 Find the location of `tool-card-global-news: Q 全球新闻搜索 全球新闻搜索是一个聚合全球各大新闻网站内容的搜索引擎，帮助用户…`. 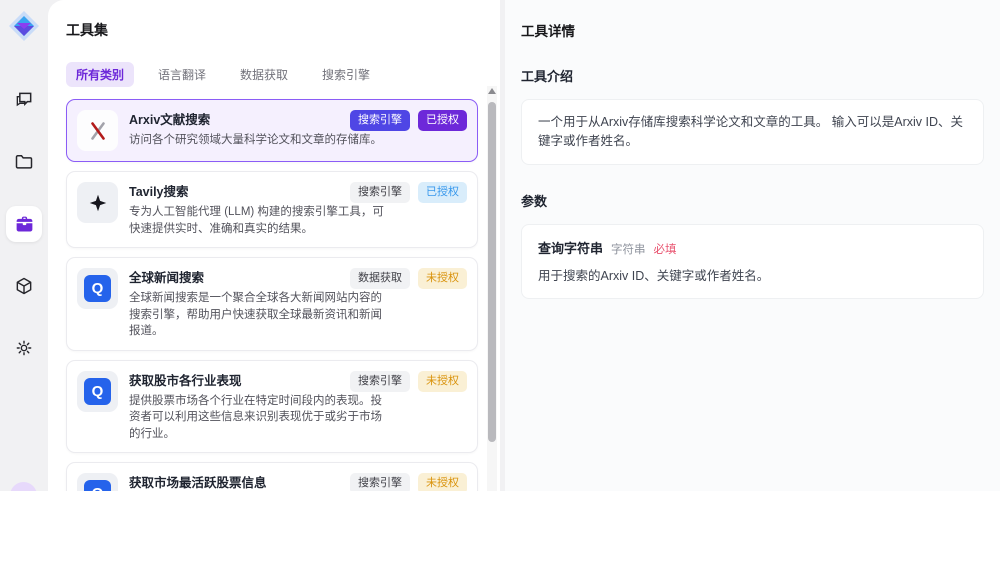

tool-card-global-news: Q 全球新闻搜索 全球新闻搜索是一个聚合全球各大新闻网站内容的搜索引擎，帮助用户… is located at coordinates (272, 304).